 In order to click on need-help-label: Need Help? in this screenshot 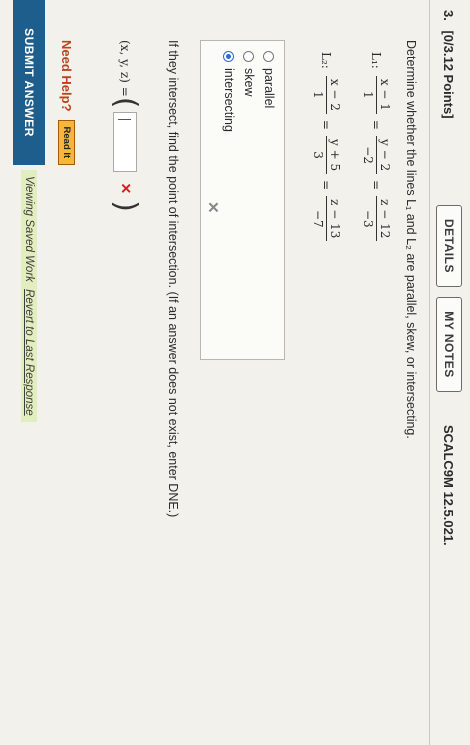, I will do `click(66, 76)`.